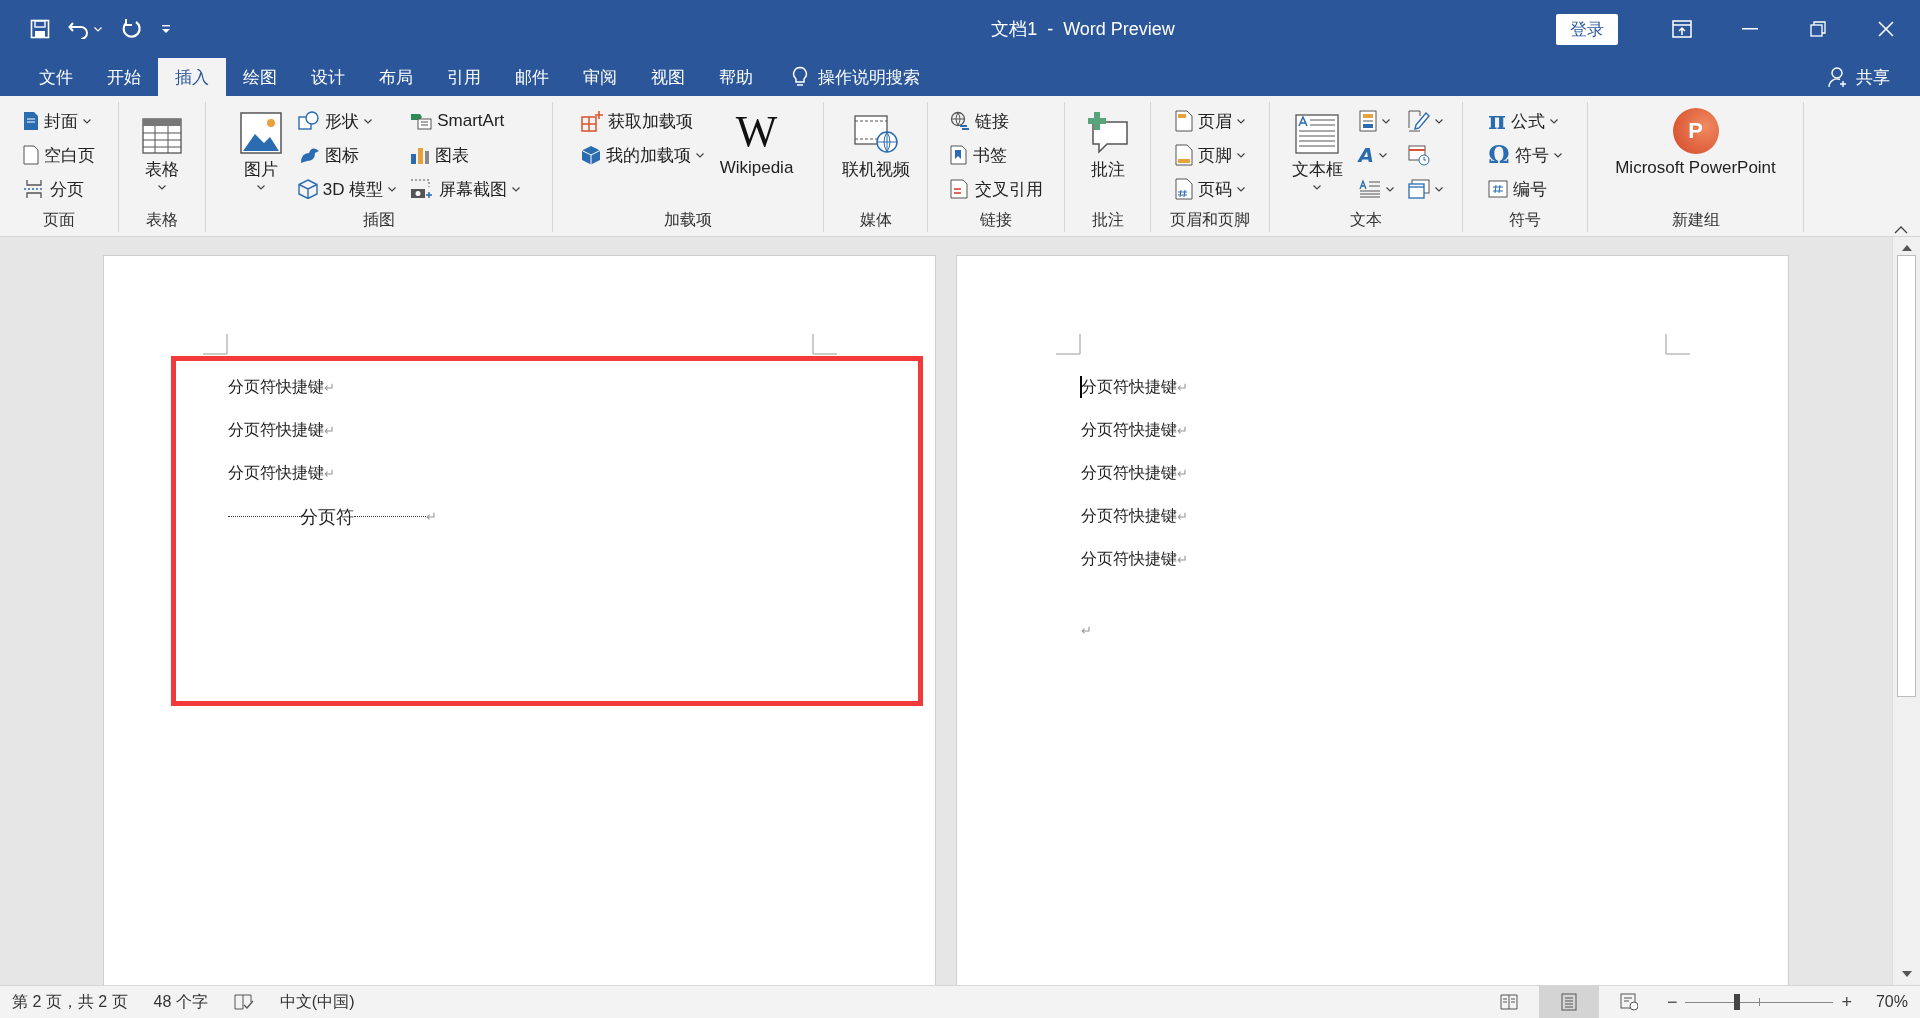  Describe the element at coordinates (56, 77) in the screenshot. I see `ribbon-tab: 文件` at that location.